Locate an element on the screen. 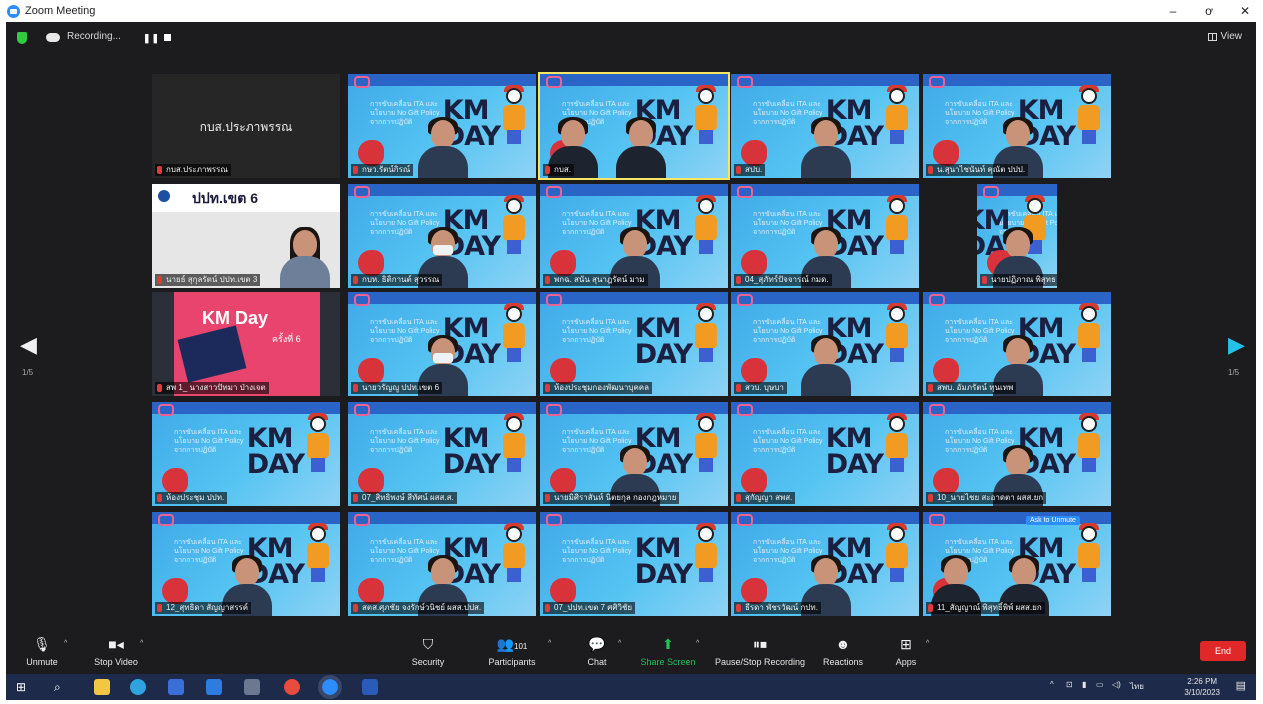 The image size is (1263, 704). chat-button: 💬 Chat is located at coordinates (597, 651).